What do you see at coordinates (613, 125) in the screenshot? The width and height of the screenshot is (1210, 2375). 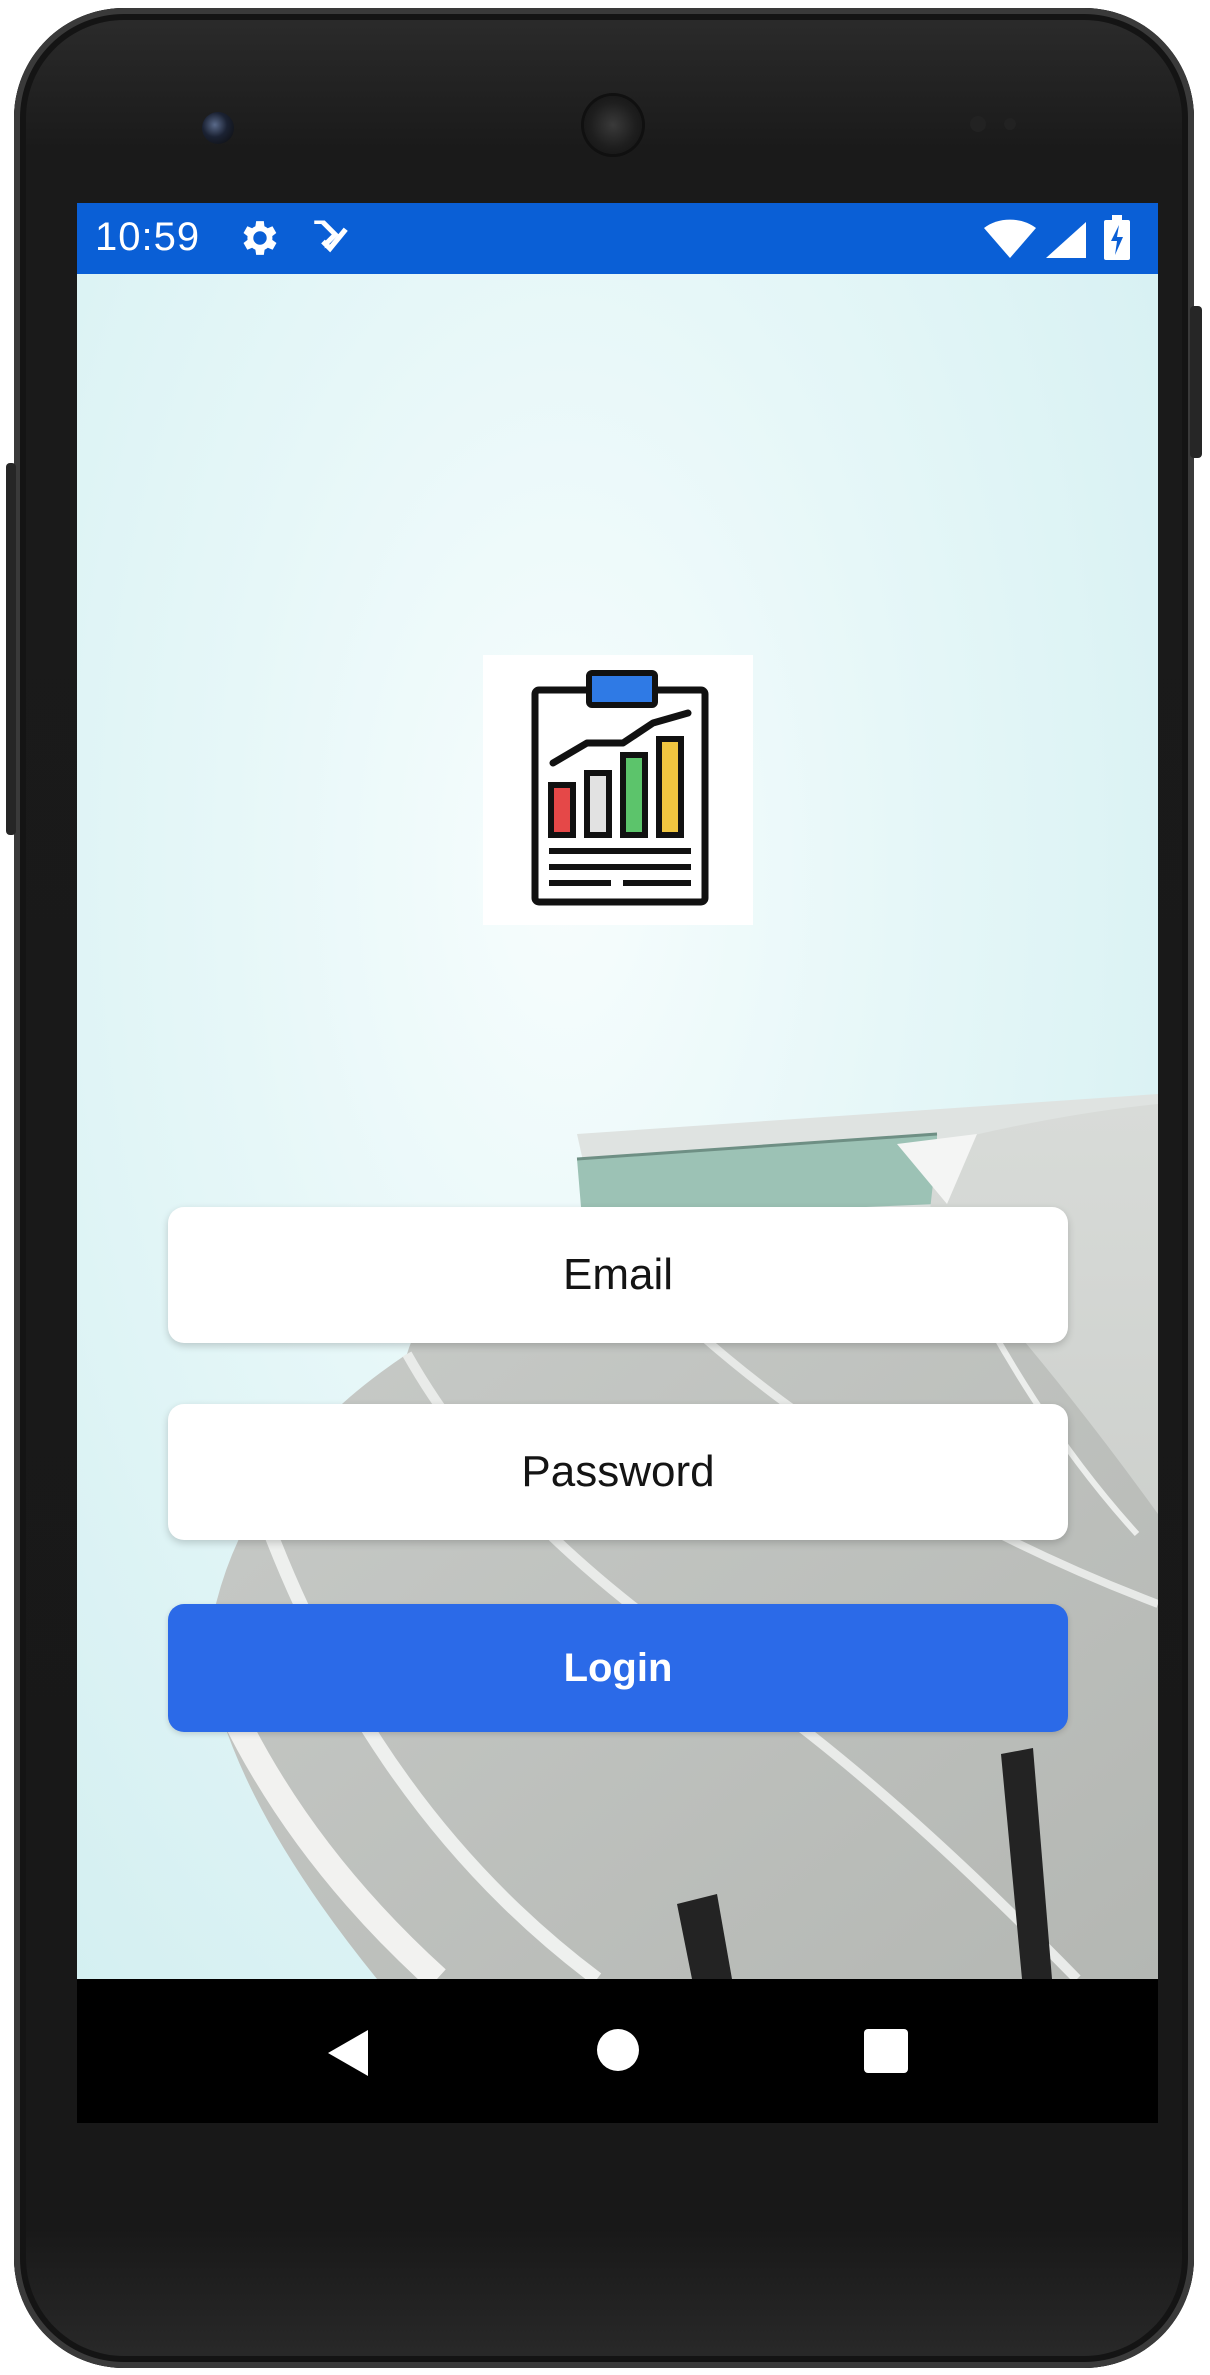 I see `earpiece-speaker` at bounding box center [613, 125].